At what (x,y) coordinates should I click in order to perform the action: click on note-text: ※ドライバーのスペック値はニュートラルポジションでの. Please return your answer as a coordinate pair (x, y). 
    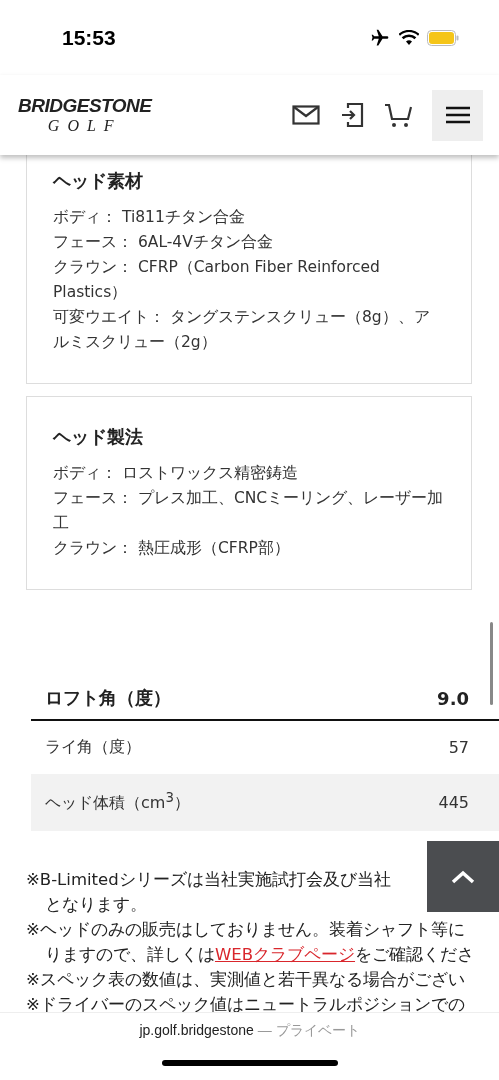
    Looking at the image, I should click on (245, 1005).